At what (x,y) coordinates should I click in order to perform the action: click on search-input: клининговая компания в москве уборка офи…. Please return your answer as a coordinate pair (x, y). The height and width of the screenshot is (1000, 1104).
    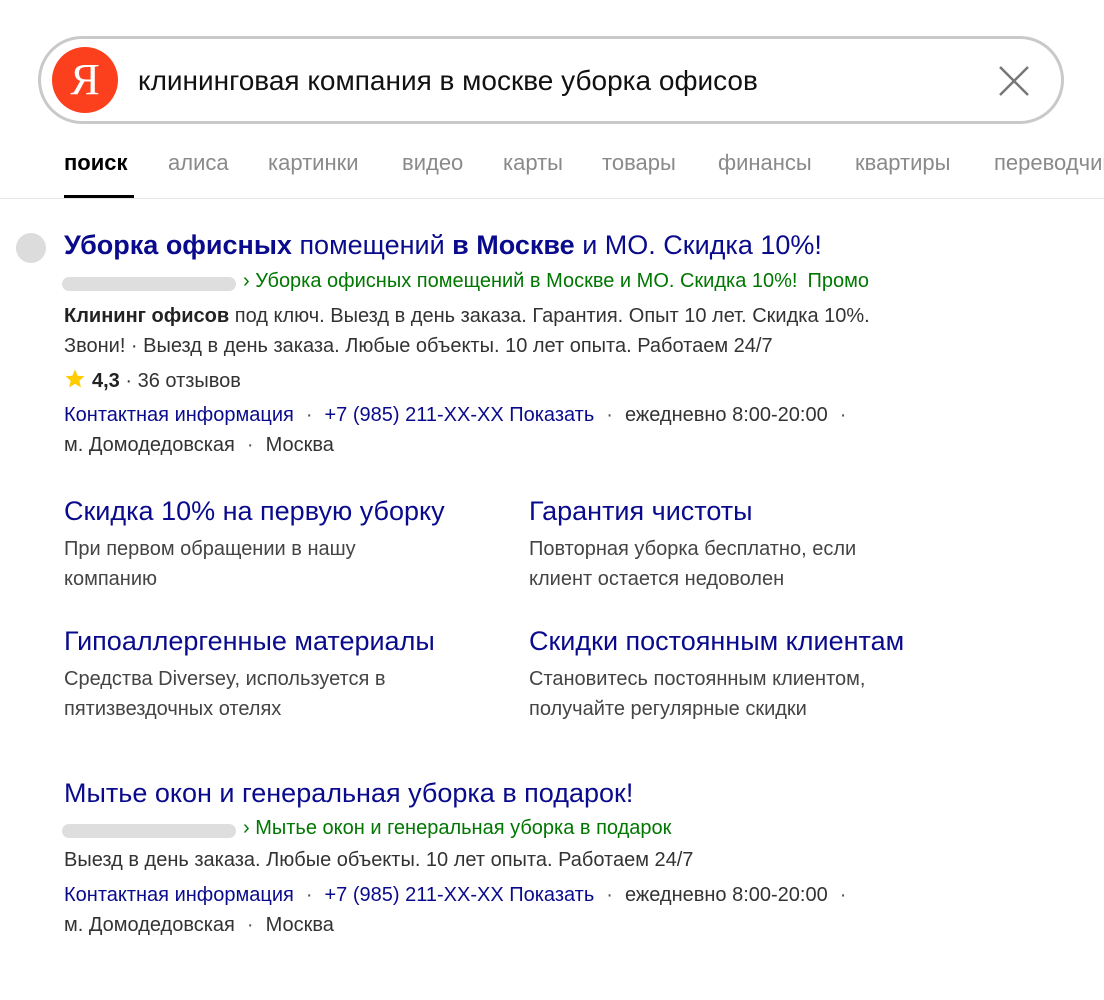
    Looking at the image, I should click on (448, 81).